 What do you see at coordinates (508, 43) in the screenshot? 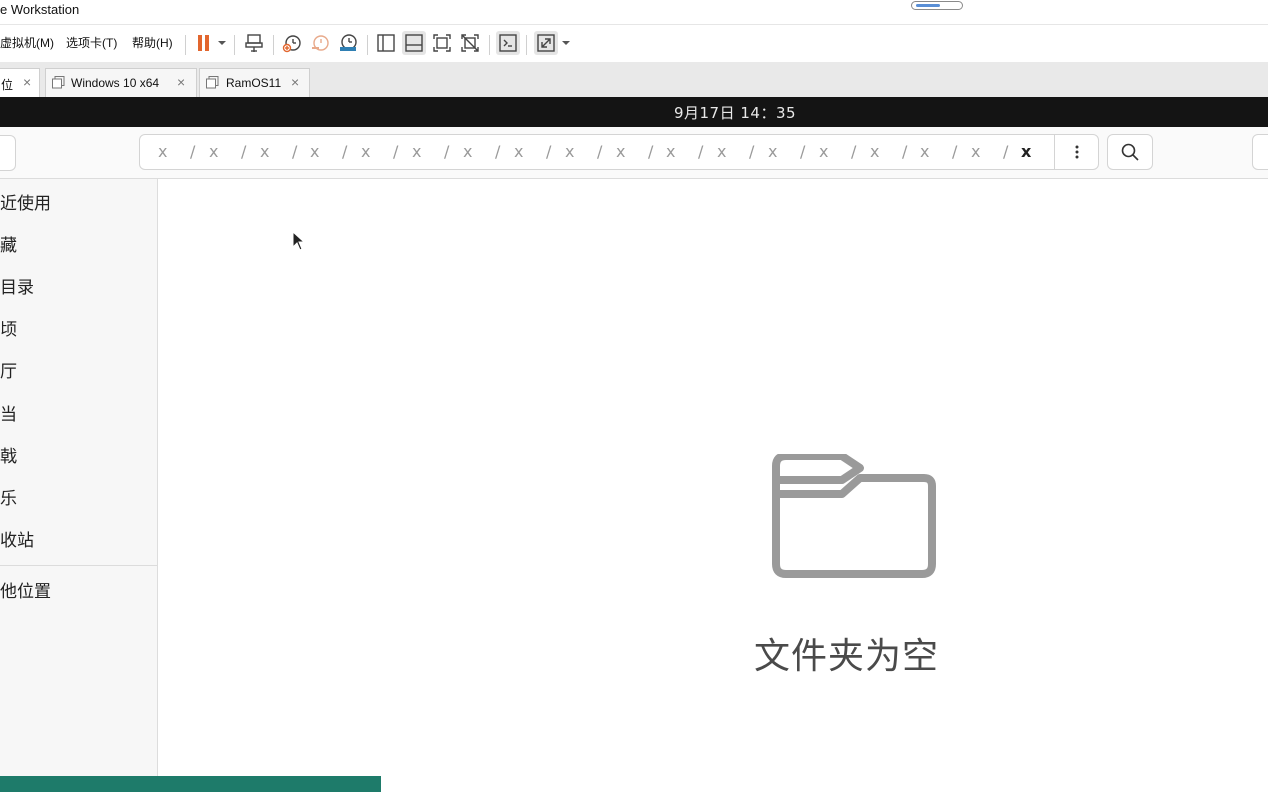
I see `console-view-icon` at bounding box center [508, 43].